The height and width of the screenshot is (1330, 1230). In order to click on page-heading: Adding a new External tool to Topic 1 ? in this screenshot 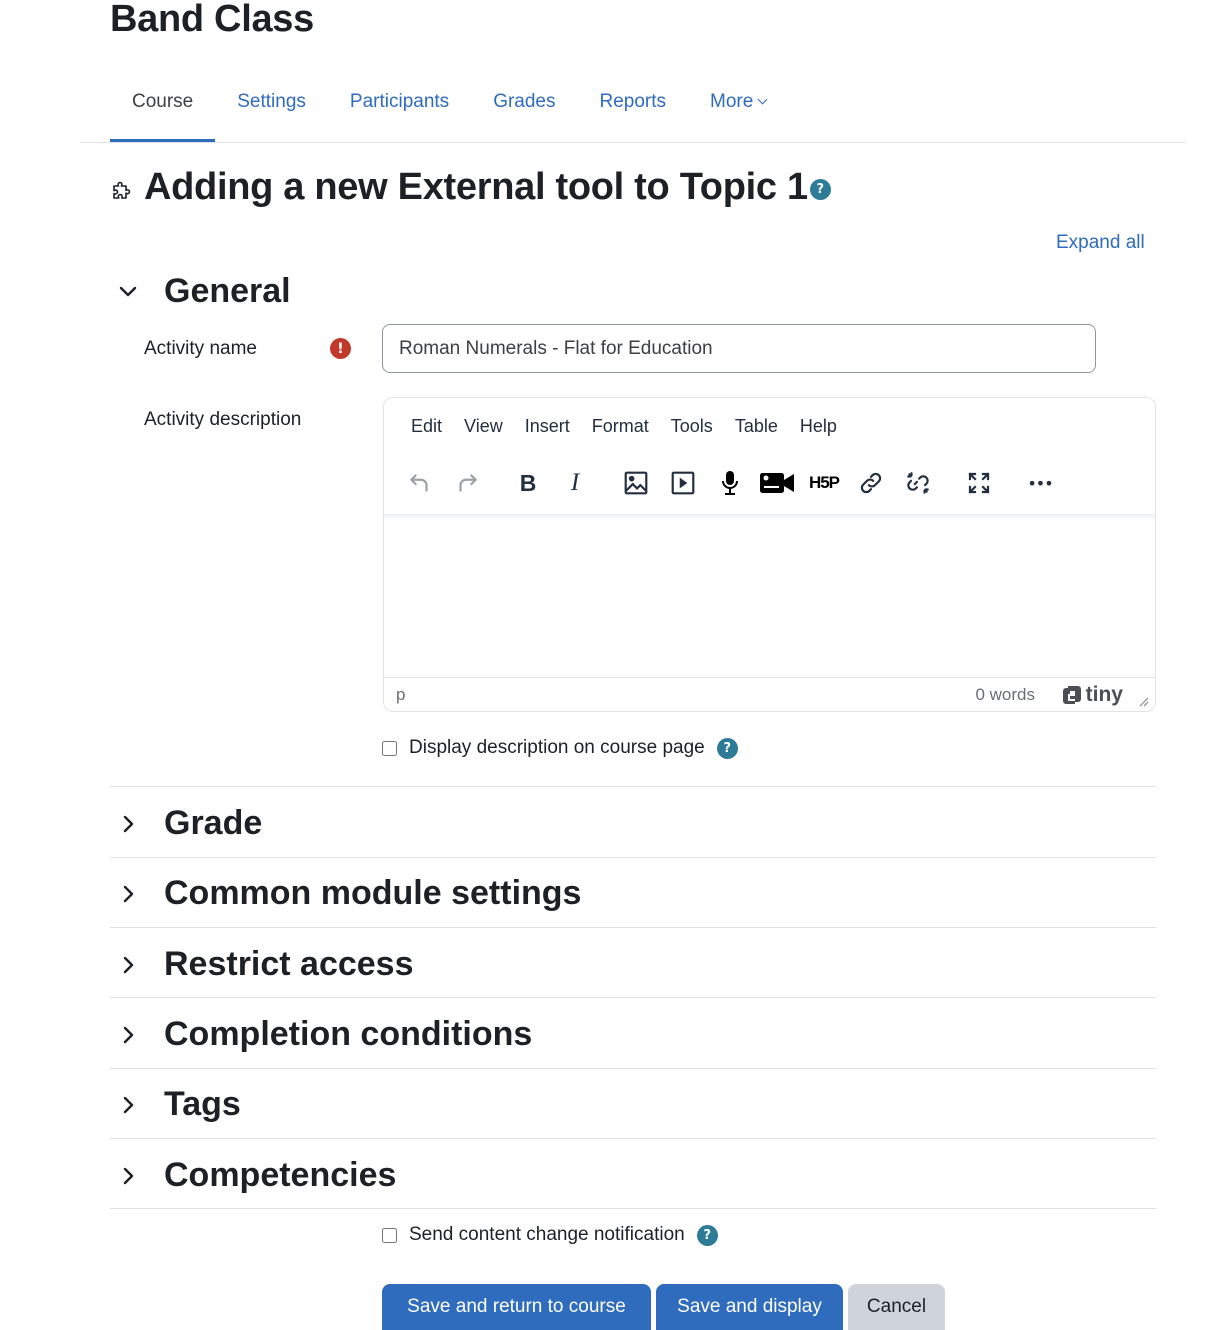, I will do `click(470, 187)`.